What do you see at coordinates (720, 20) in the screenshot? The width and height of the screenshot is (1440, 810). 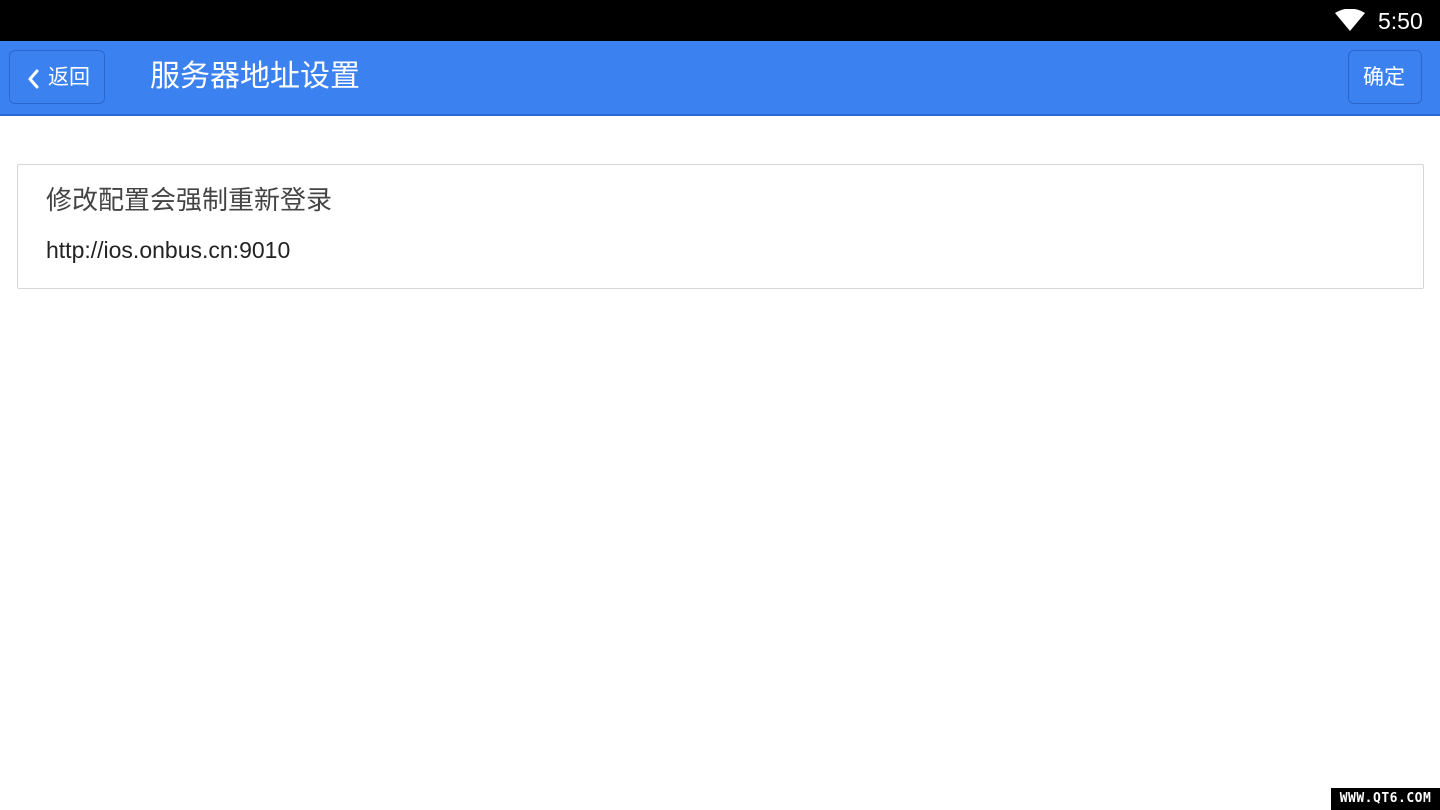 I see `status-bar: 5:50` at bounding box center [720, 20].